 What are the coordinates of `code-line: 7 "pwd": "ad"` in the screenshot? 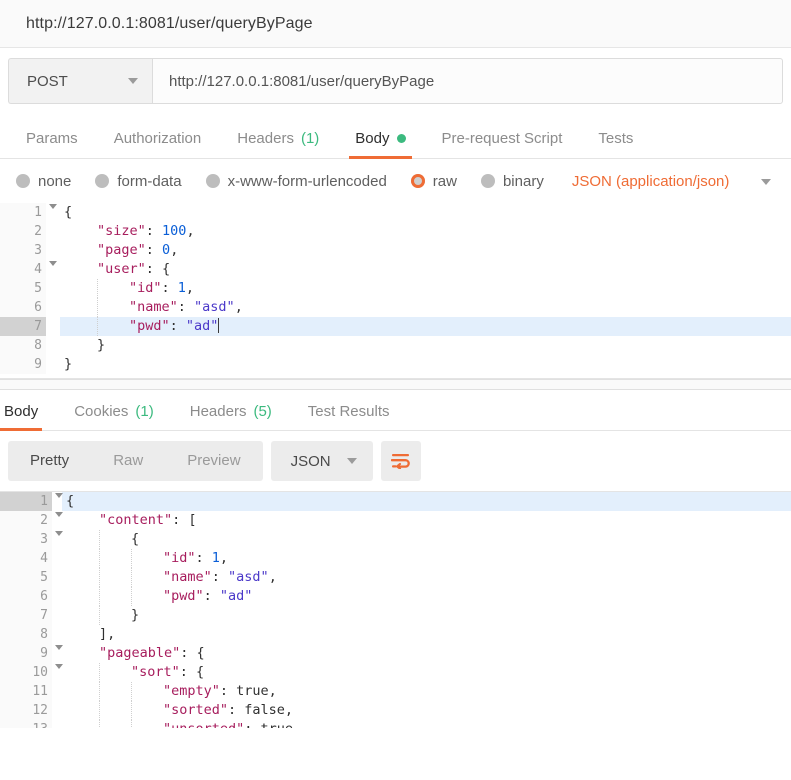 It's located at (395, 326).